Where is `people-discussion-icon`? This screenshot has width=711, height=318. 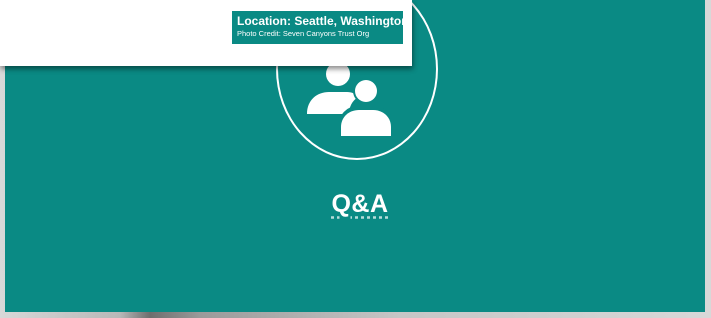 people-discussion-icon is located at coordinates (351, 100).